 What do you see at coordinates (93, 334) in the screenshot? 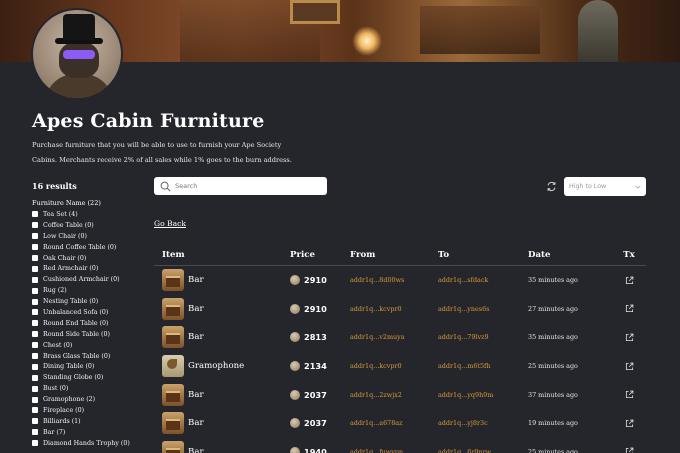
I see `filter-item: Round Side Table (0)` at bounding box center [93, 334].